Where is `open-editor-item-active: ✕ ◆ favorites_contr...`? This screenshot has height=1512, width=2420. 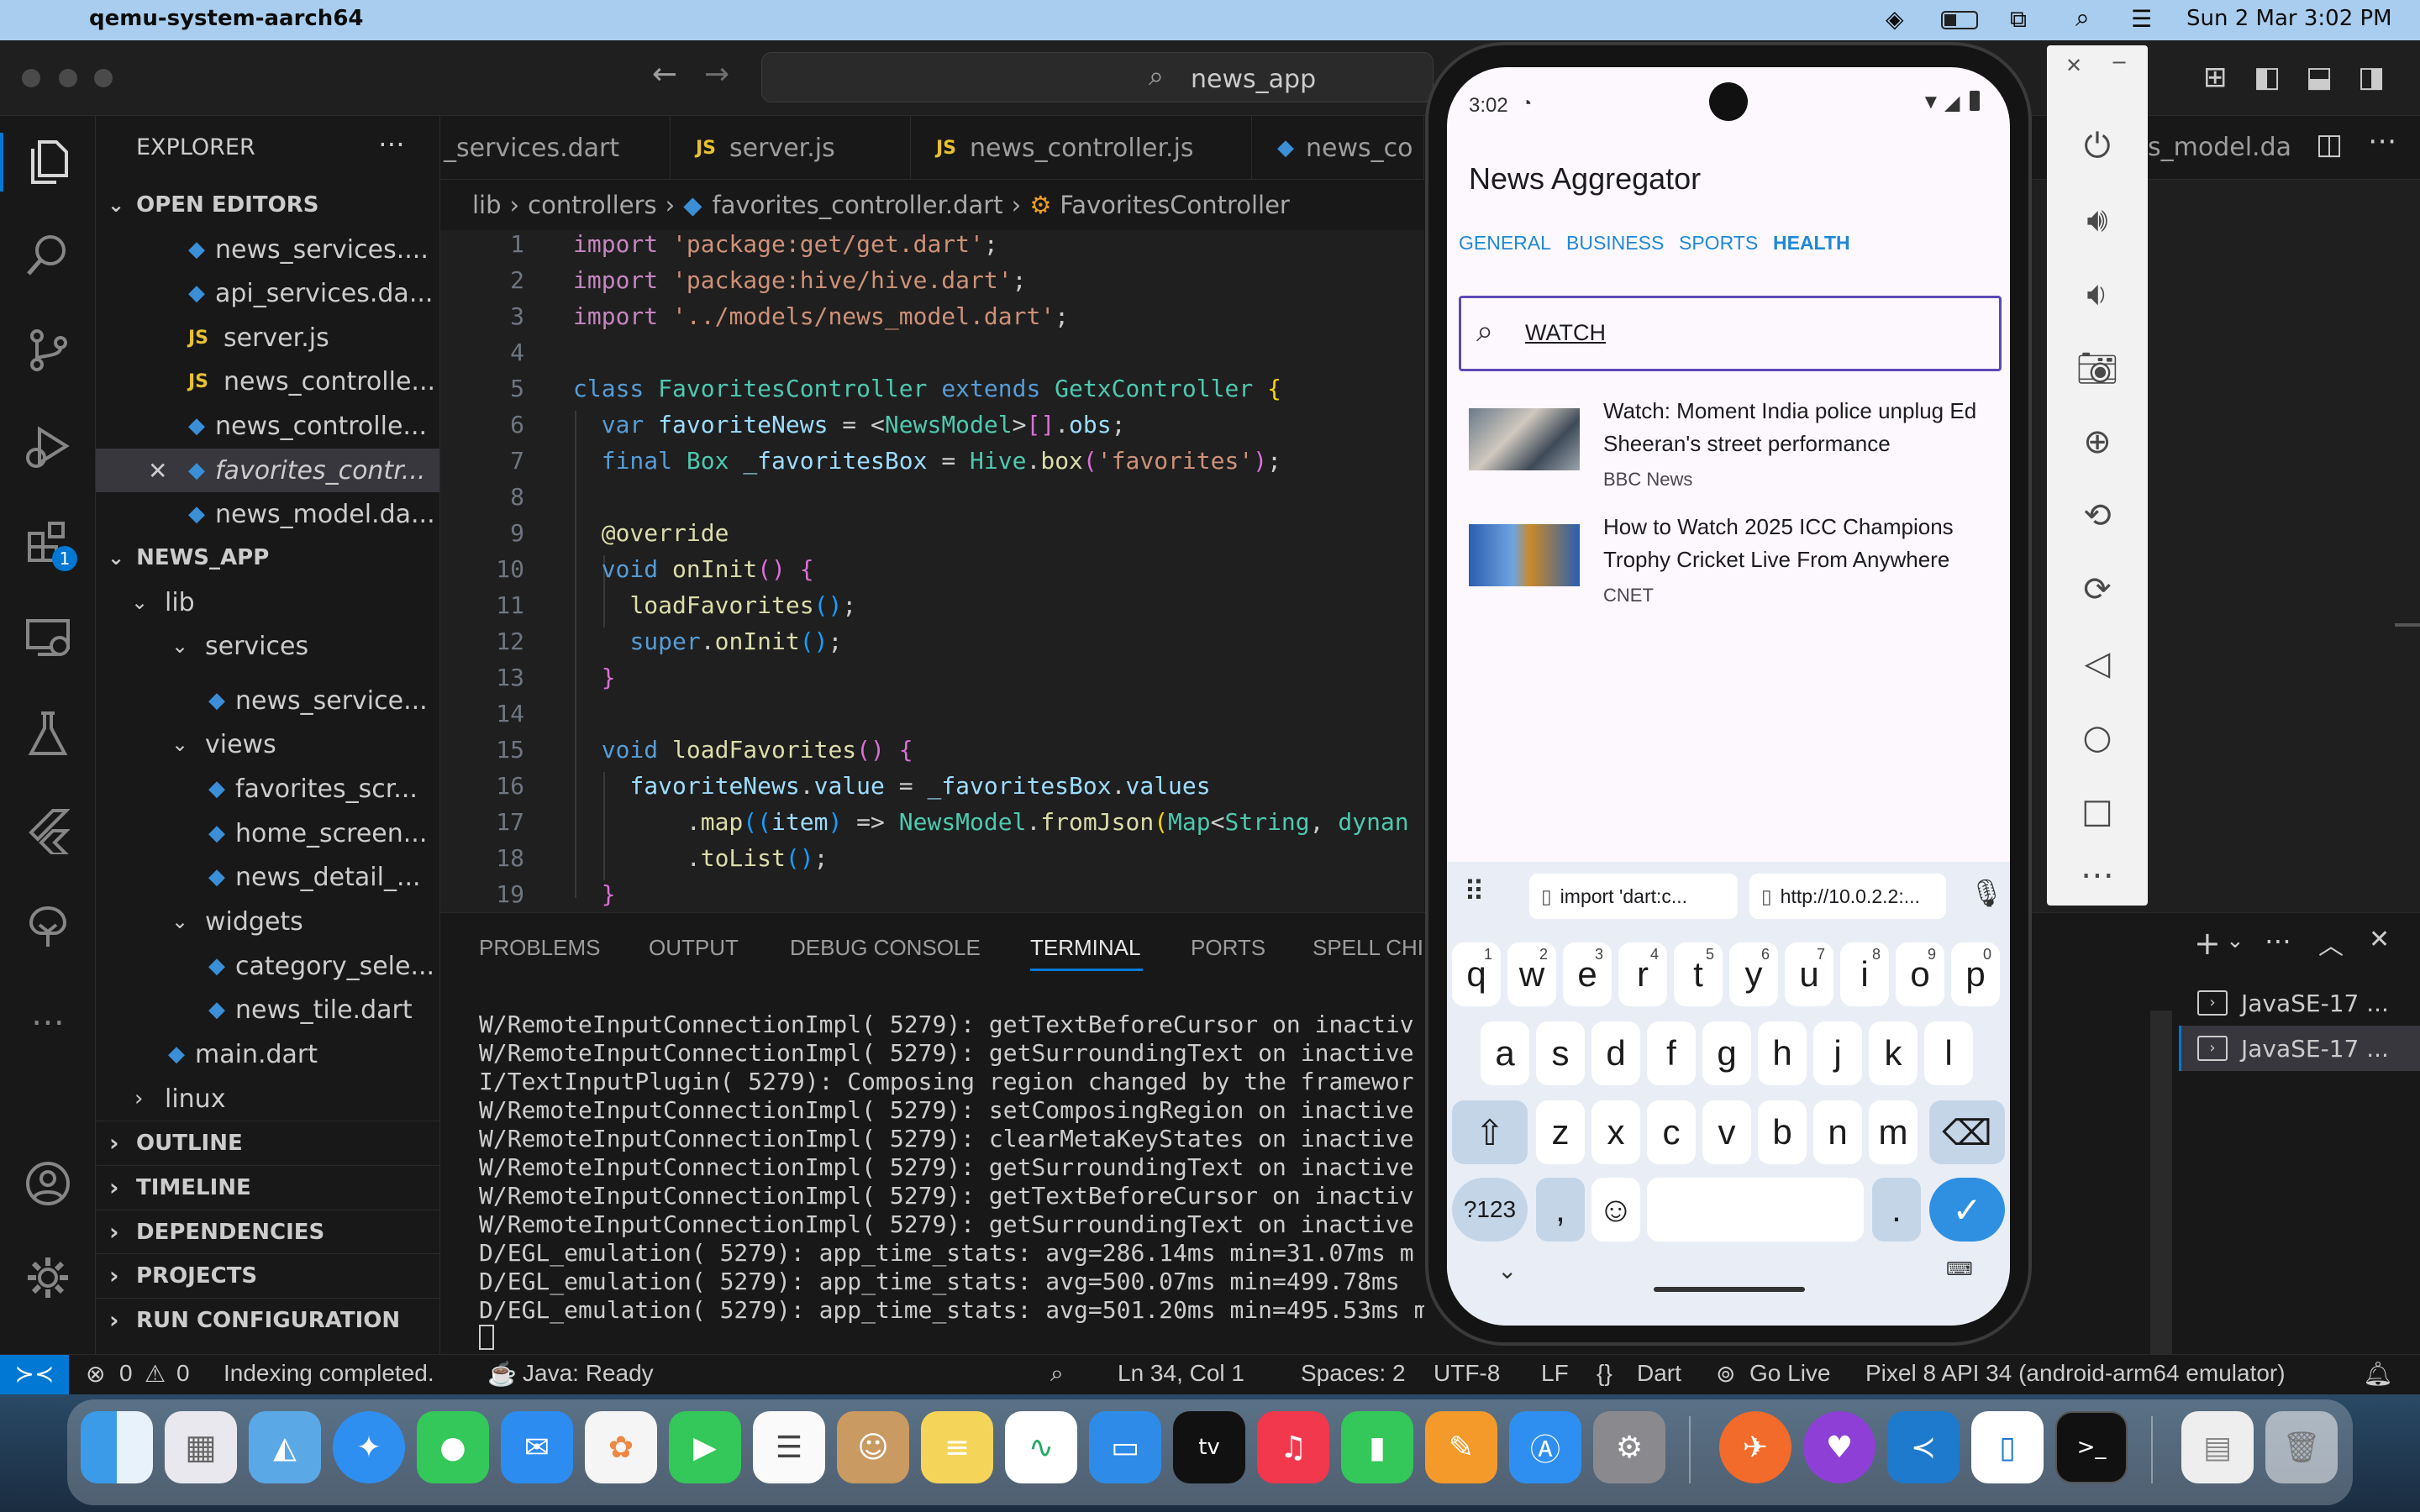 open-editor-item-active: ✕ ◆ favorites_contr... is located at coordinates (268, 470).